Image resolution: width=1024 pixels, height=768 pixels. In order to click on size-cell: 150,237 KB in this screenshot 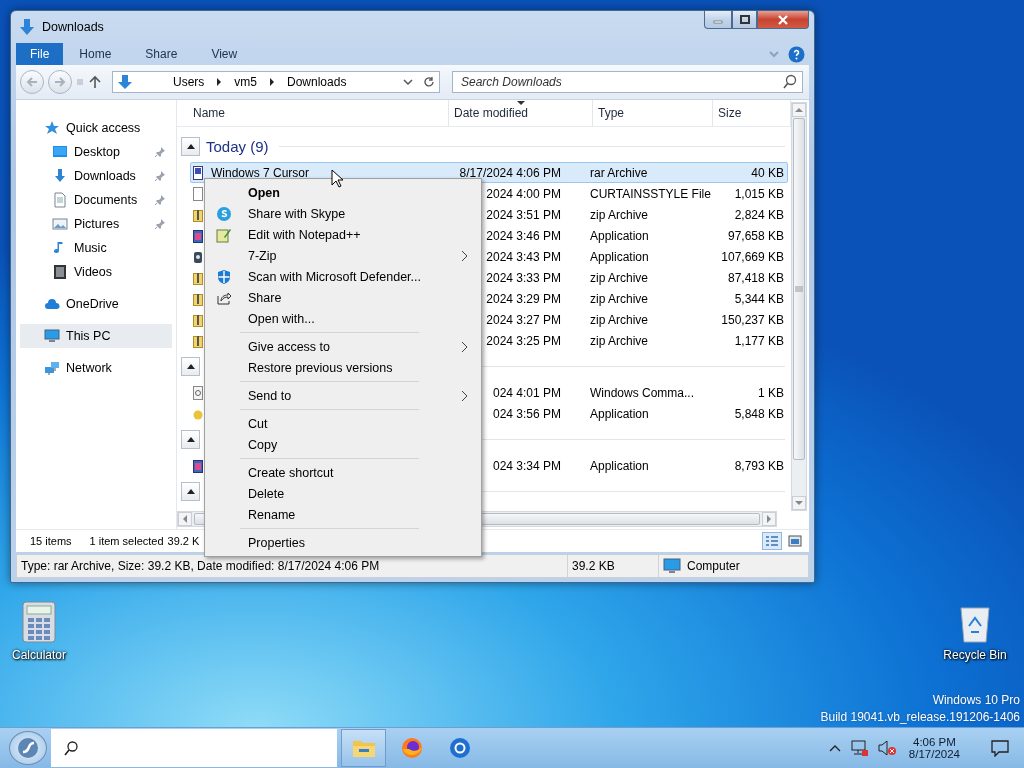, I will do `click(752, 319)`.